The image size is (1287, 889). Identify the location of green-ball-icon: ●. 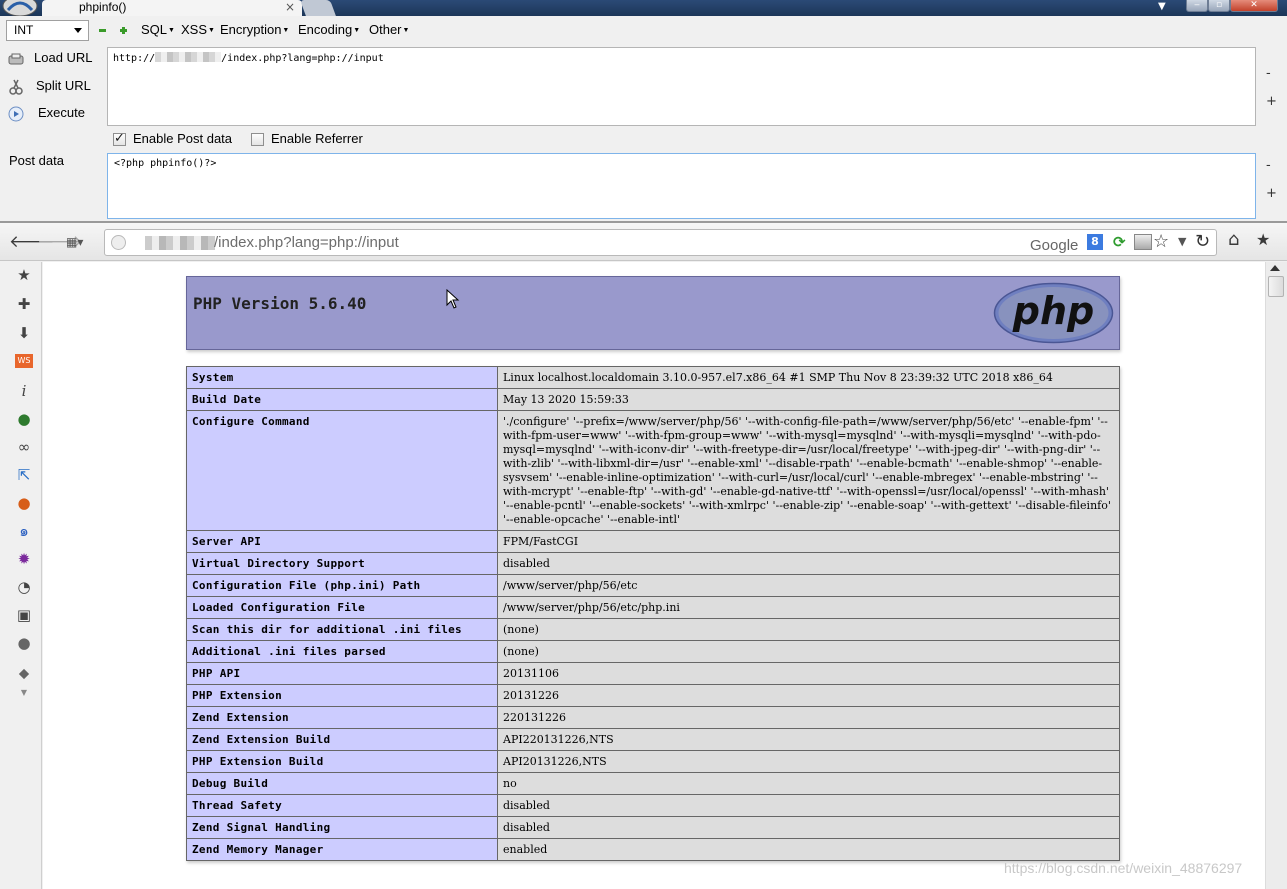
(24, 419).